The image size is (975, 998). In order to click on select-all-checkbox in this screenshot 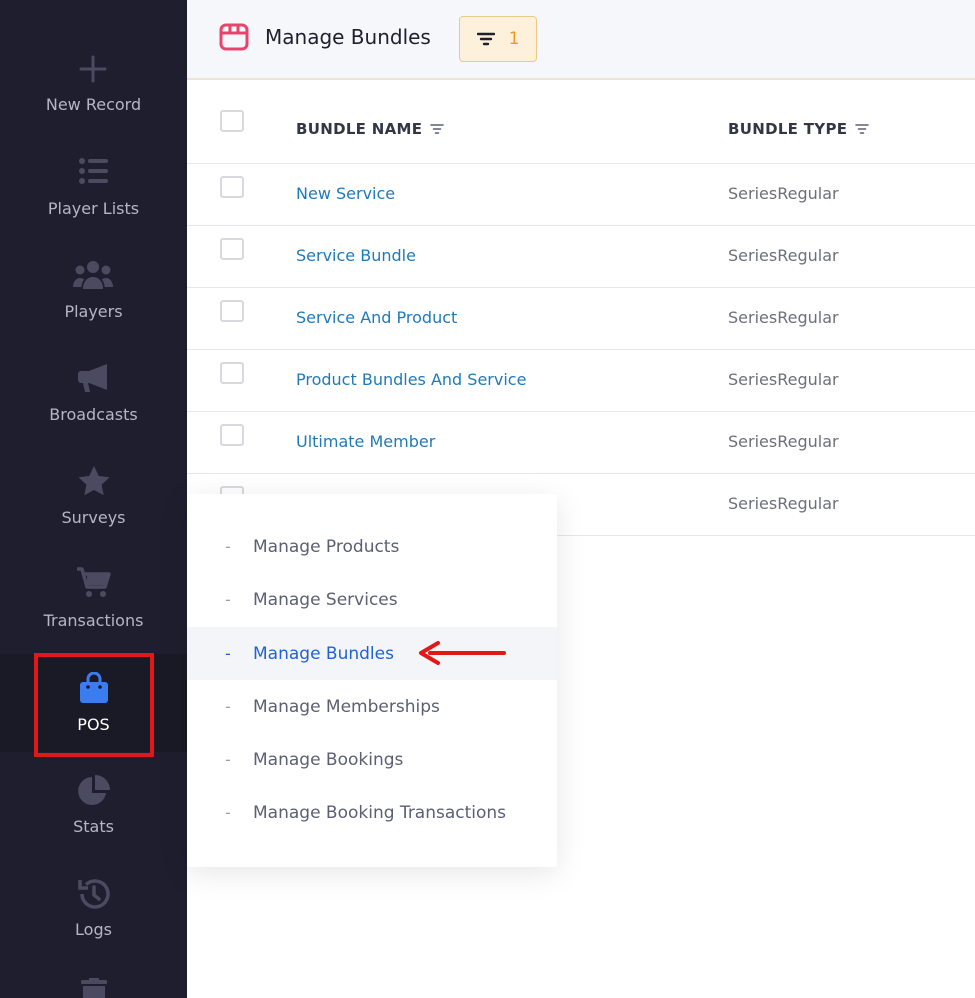, I will do `click(232, 121)`.